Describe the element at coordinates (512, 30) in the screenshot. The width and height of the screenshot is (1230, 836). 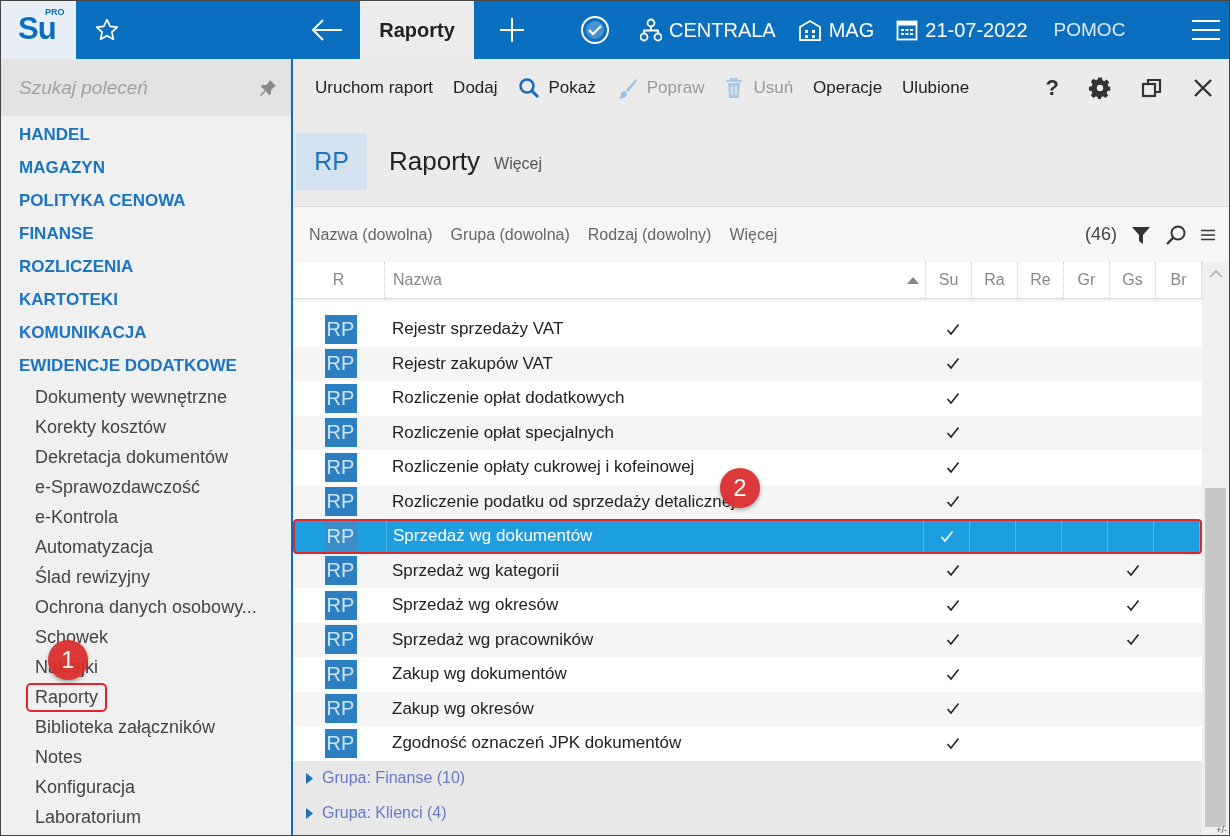
I see `plus-icon` at that location.